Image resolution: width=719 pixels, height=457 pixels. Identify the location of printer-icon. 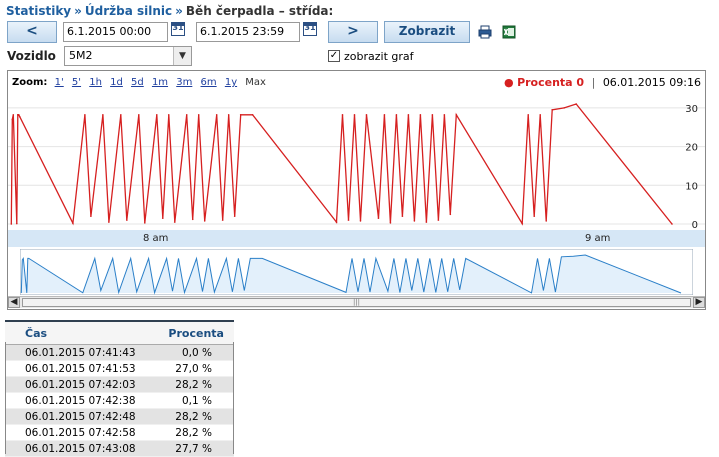
(485, 32).